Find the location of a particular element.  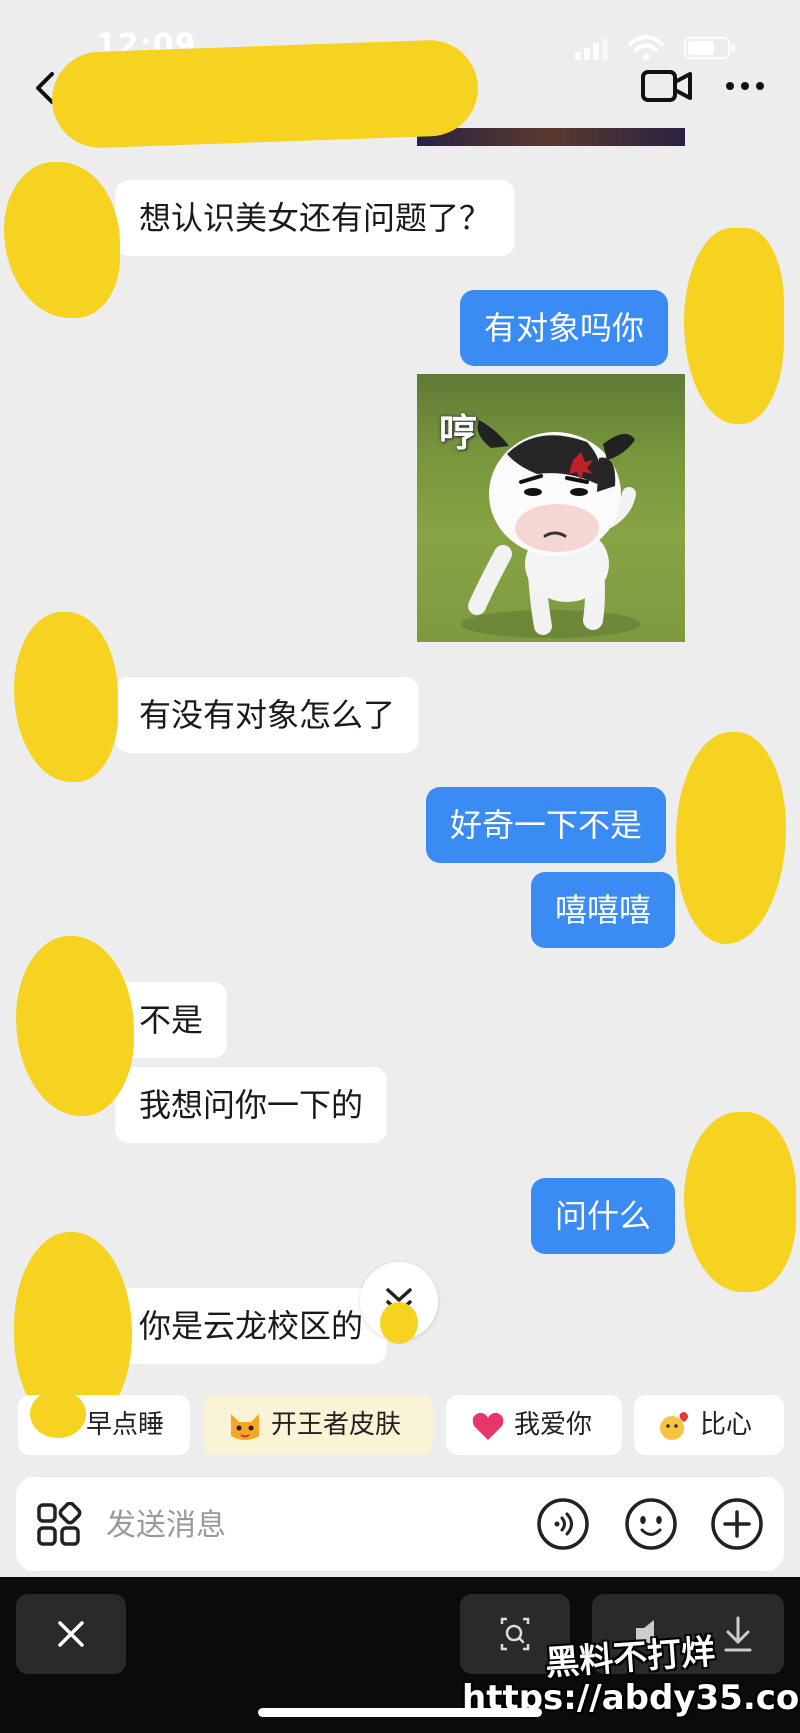

video-camera-icon is located at coordinates (666, 86).